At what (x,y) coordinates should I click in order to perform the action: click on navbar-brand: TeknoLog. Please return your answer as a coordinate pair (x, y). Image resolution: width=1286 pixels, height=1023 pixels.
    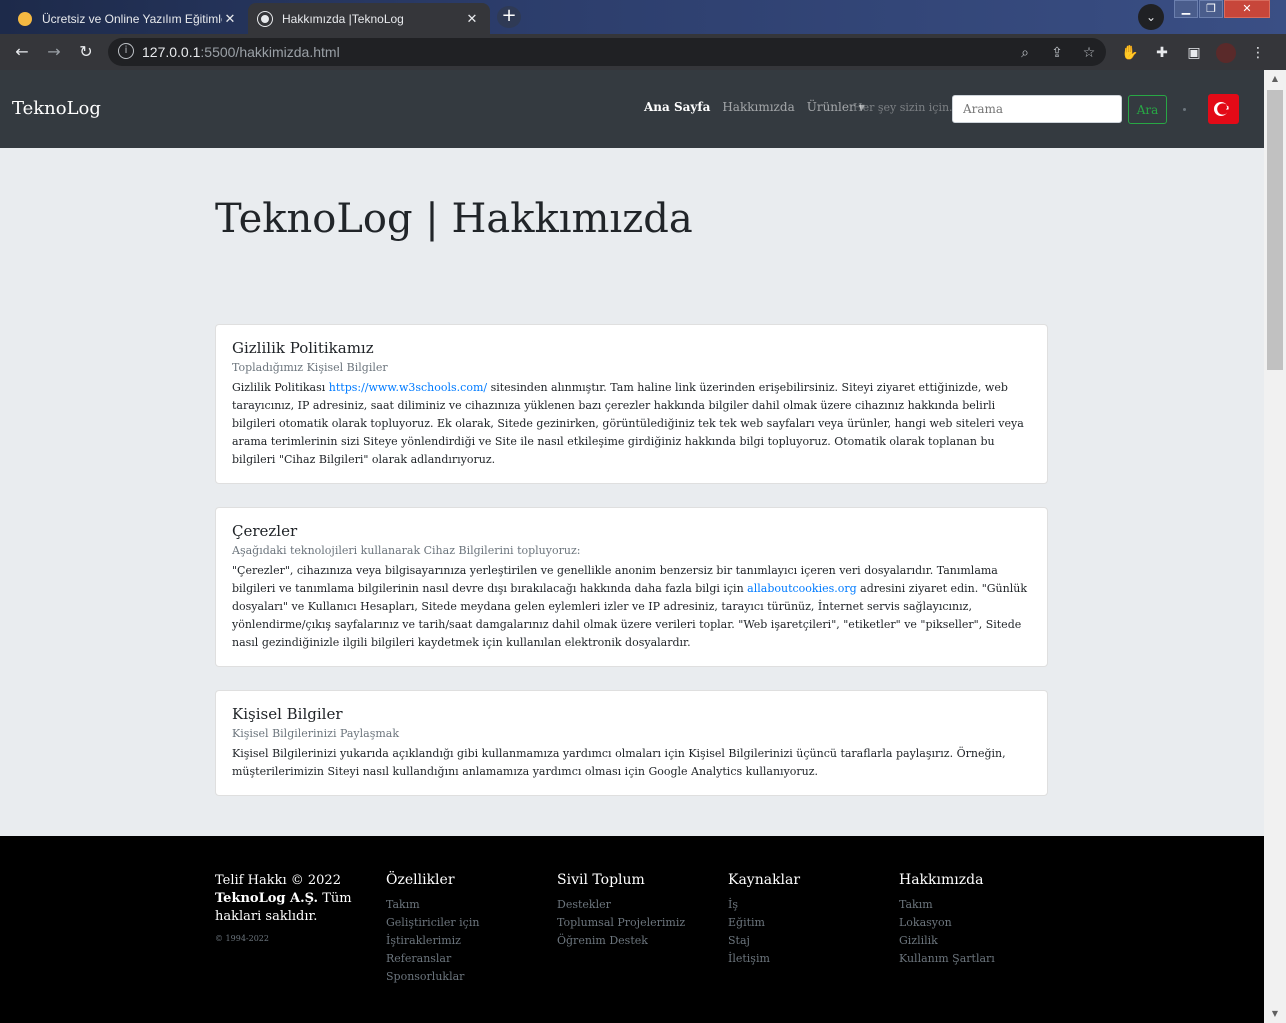
    Looking at the image, I should click on (56, 108).